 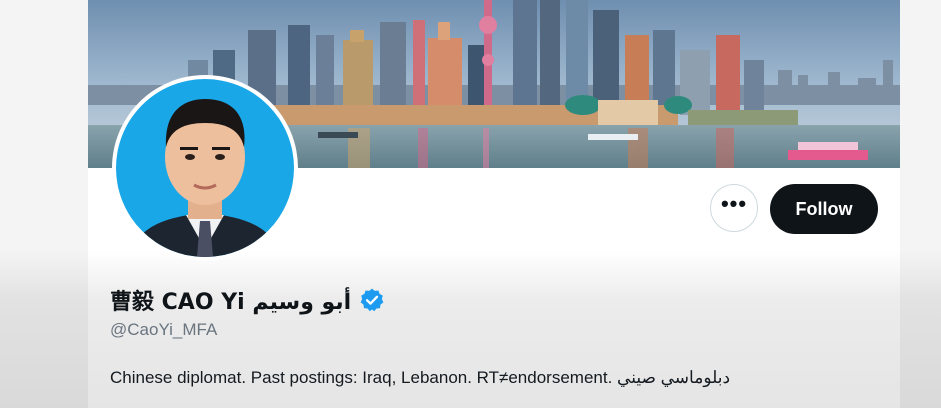 What do you see at coordinates (824, 209) in the screenshot?
I see `follow-button: Follow` at bounding box center [824, 209].